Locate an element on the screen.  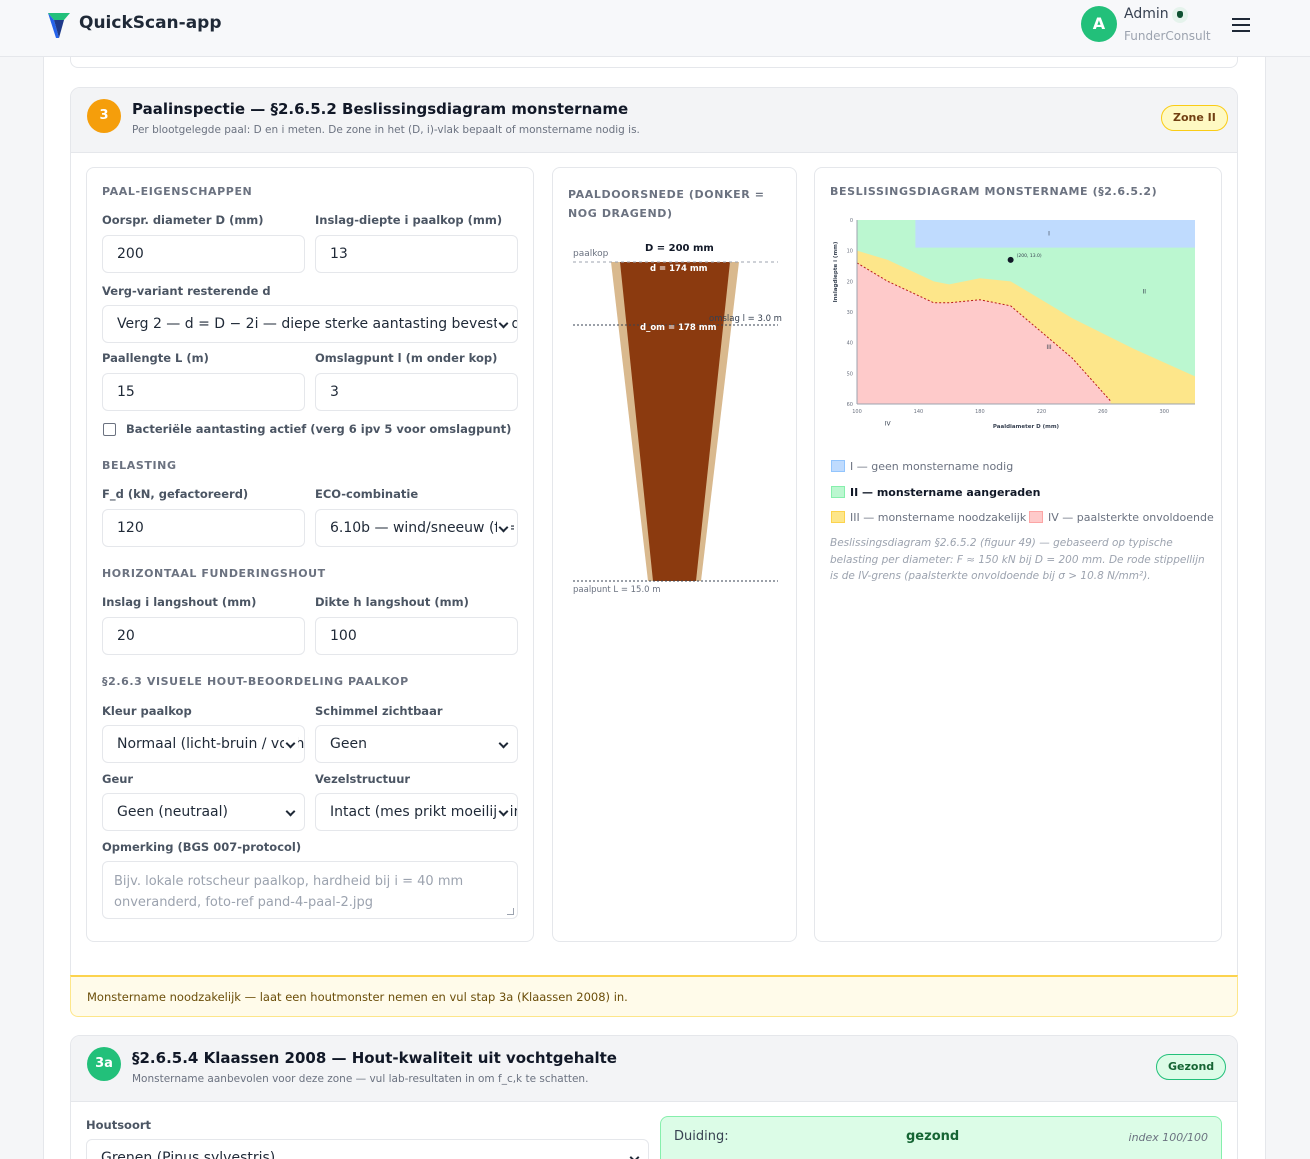
diameter-input: 200 is located at coordinates (203, 254).